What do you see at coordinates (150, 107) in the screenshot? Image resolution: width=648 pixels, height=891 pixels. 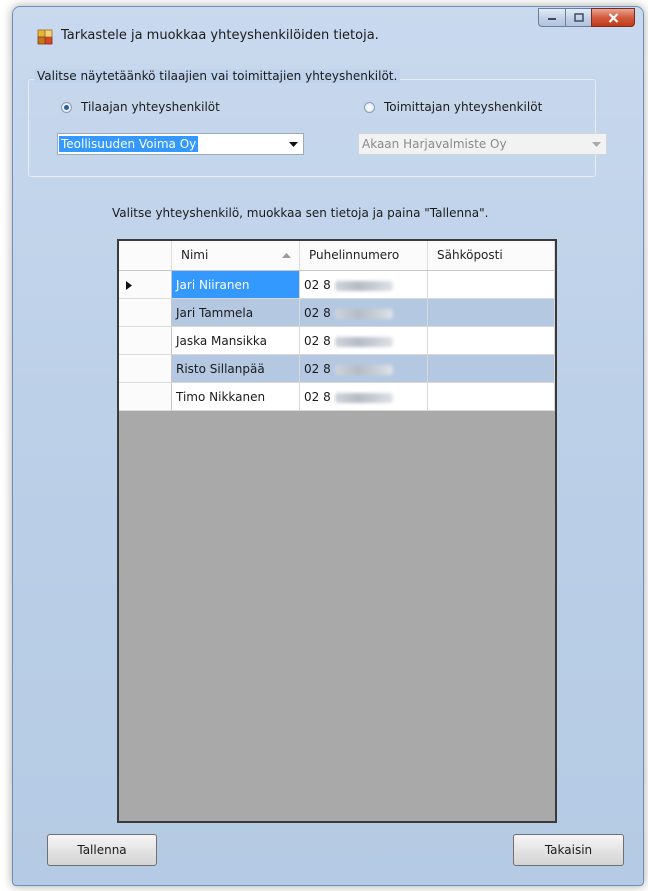 I see `customer-contacts-label: Tilaajan yhteyshenkilöt` at bounding box center [150, 107].